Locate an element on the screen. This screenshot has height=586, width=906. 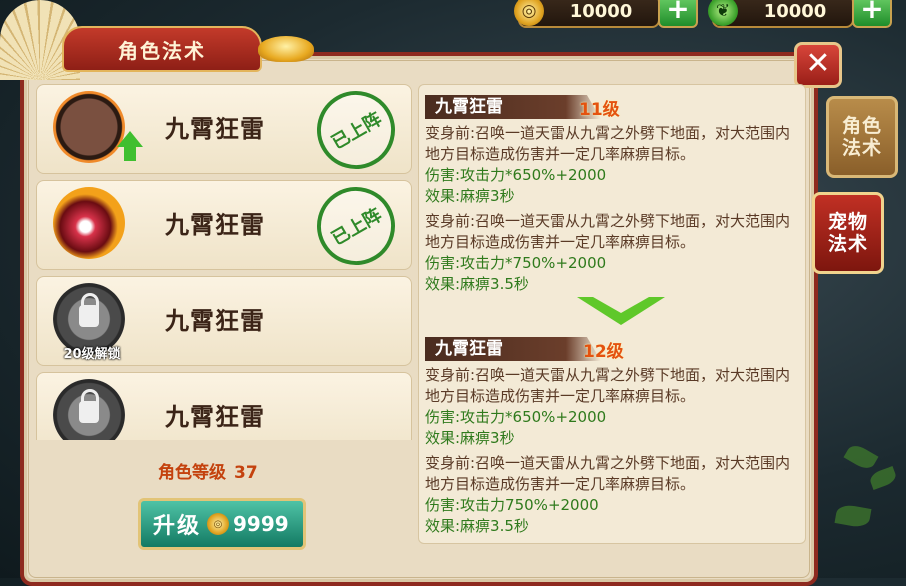
tab-character-skills: 角色法术 is located at coordinates (862, 137).